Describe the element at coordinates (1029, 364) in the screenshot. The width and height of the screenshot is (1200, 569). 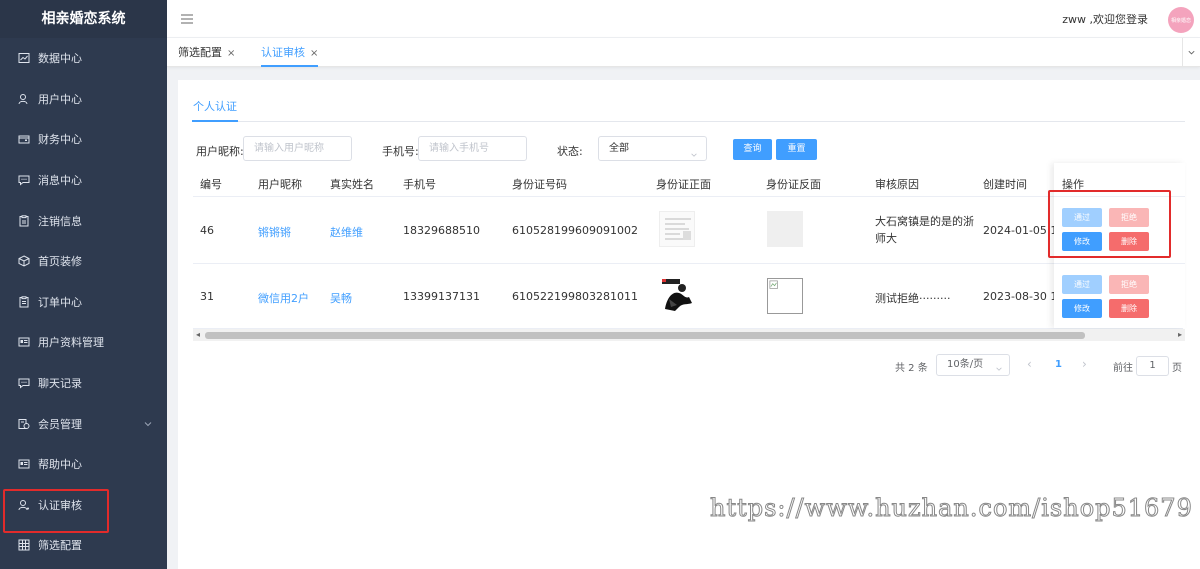
I see `prev-page-button: ‹` at that location.